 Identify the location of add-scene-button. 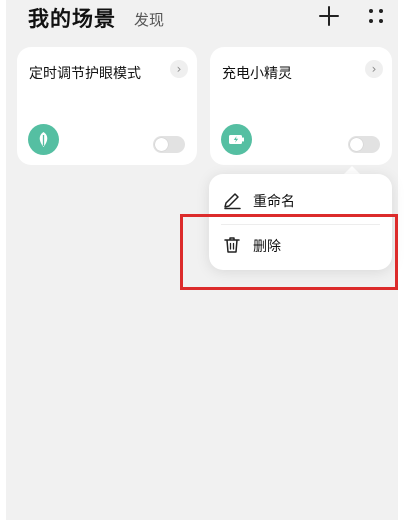
(329, 16).